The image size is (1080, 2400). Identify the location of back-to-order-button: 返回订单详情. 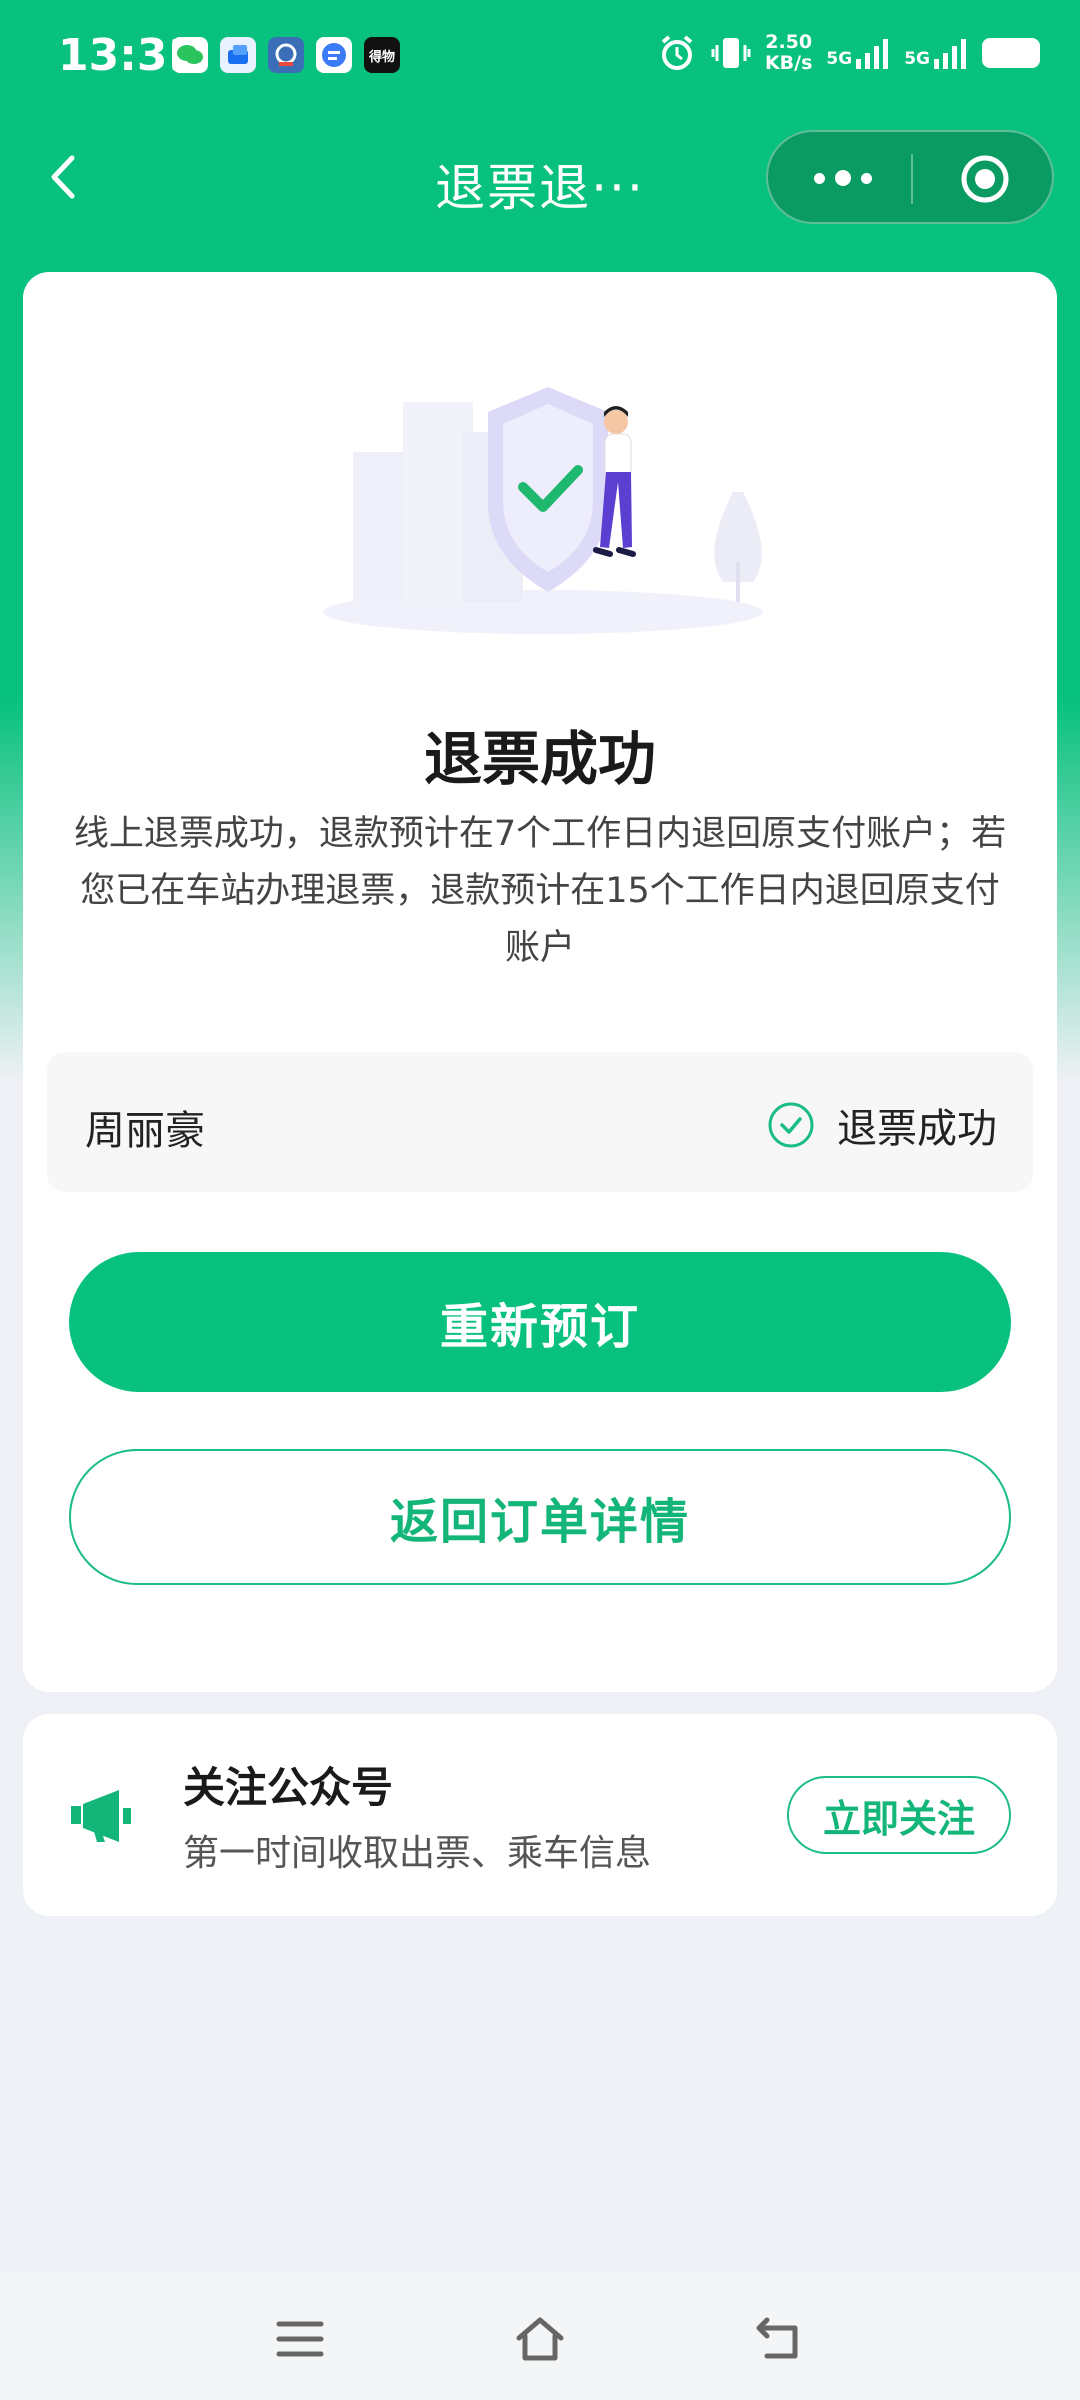
(540, 1517).